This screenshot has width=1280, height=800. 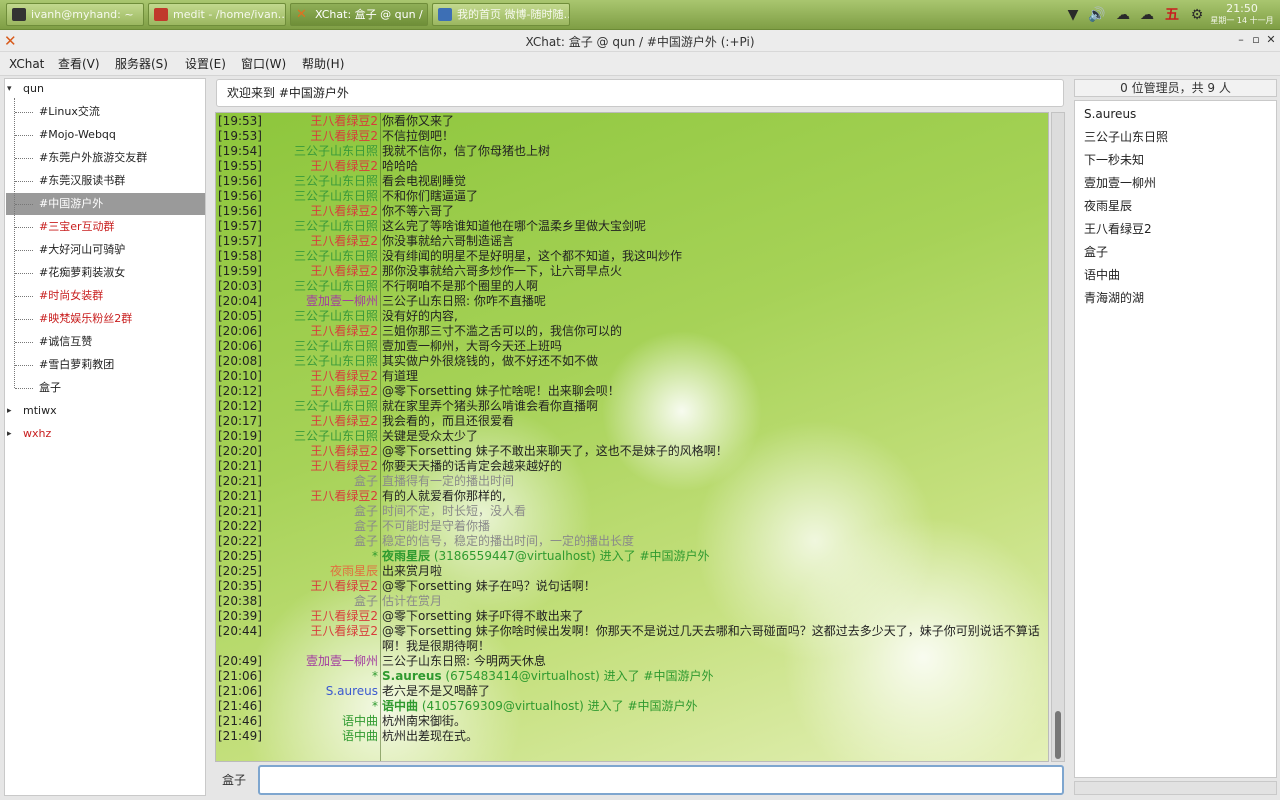 I want to click on maximize-button: ▫, so click(x=1256, y=40).